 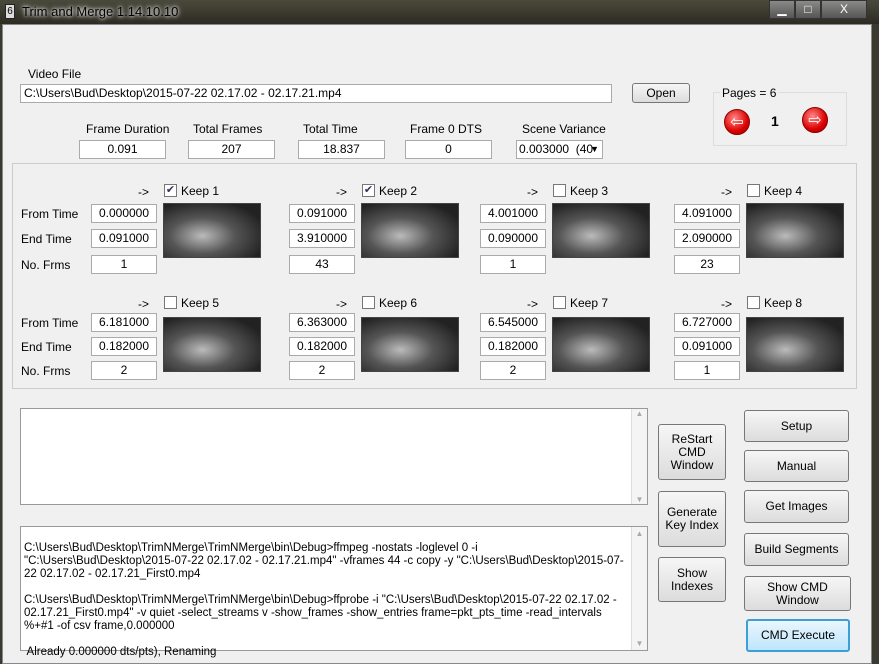 What do you see at coordinates (783, 191) in the screenshot?
I see `keep-label: Keep 4` at bounding box center [783, 191].